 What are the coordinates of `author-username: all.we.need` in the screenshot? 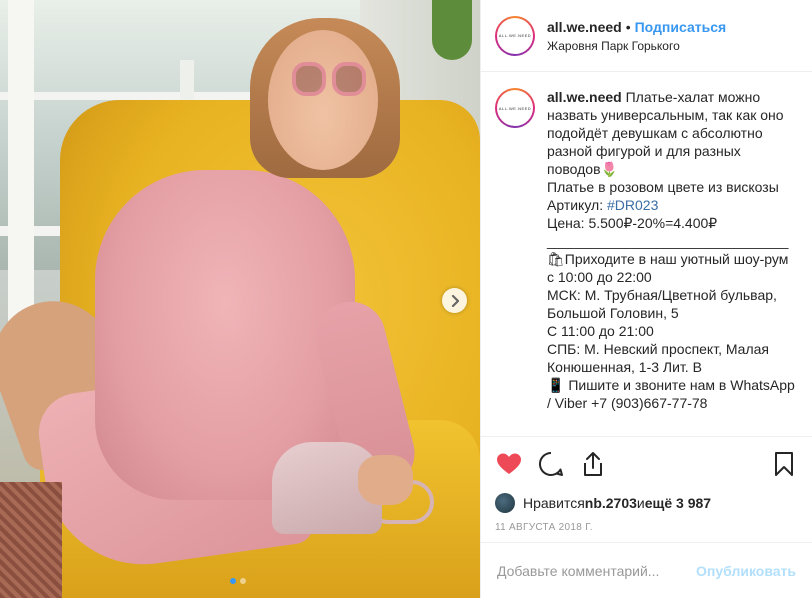 It's located at (584, 27).